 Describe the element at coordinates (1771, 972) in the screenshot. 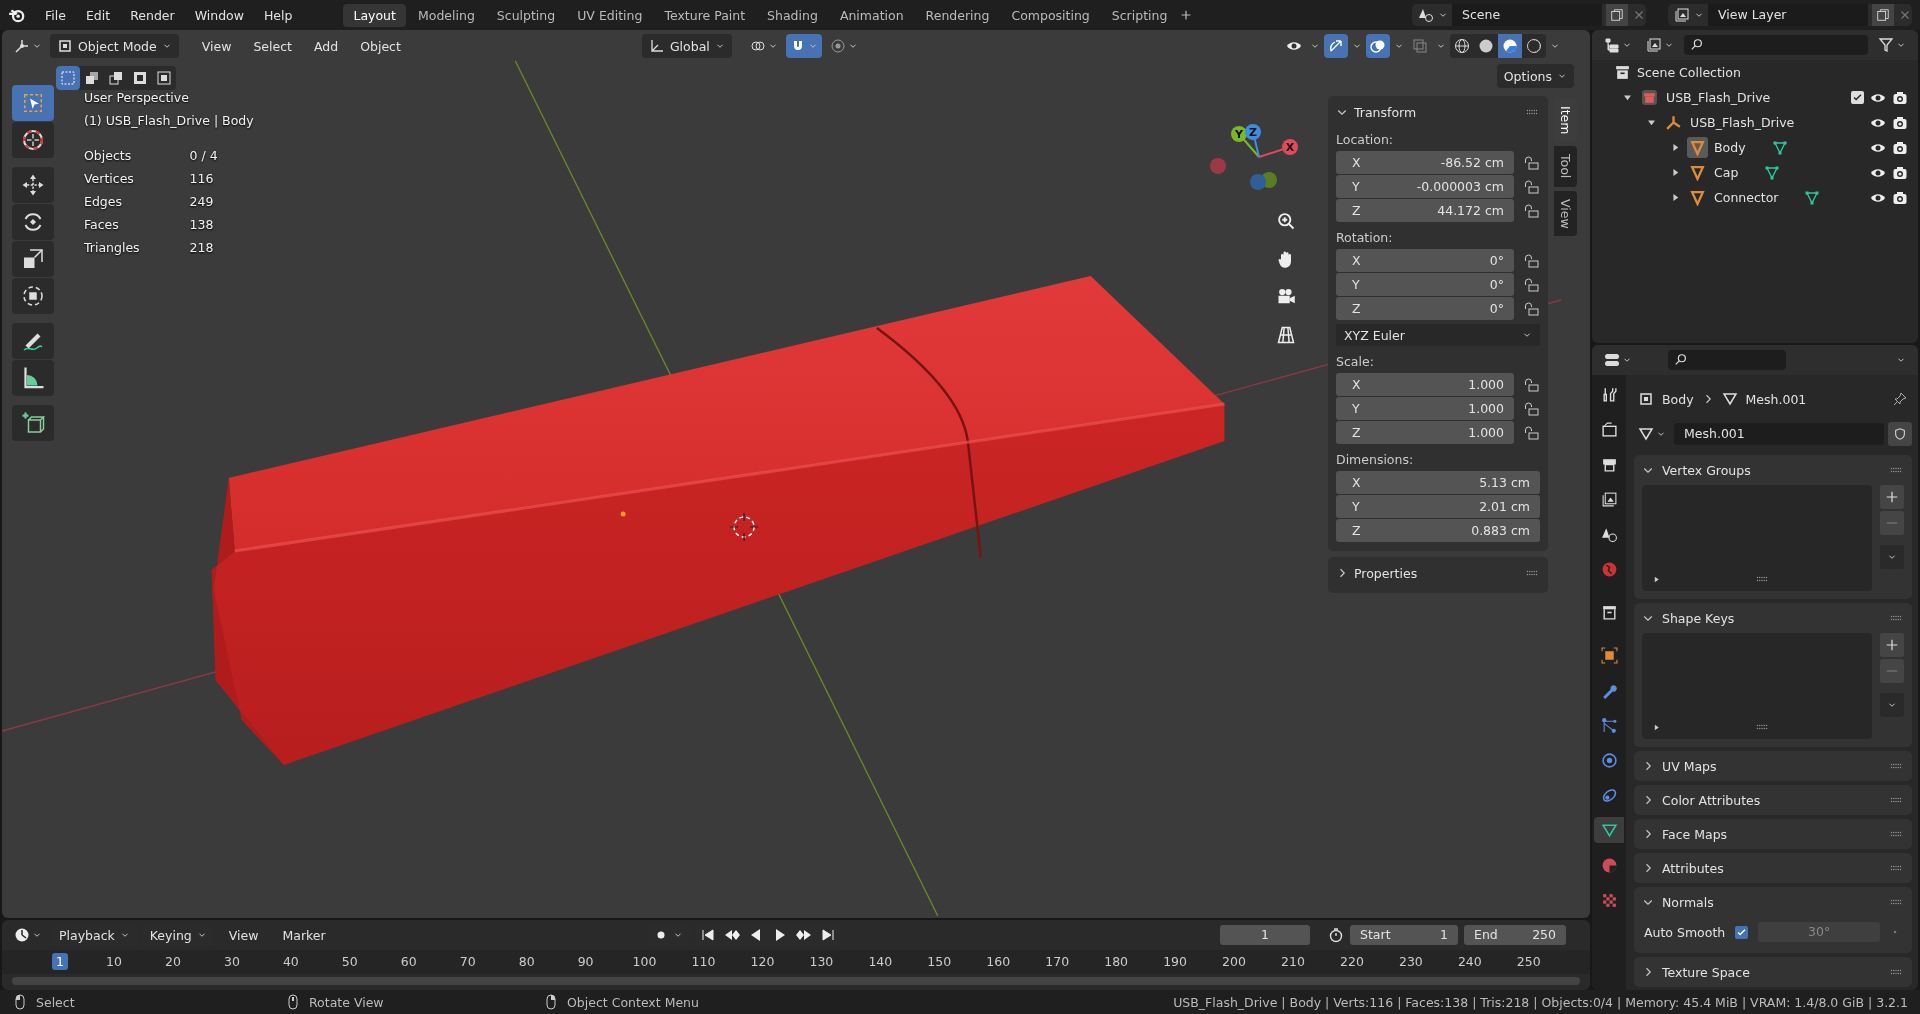

I see `panel-title: Texture Space` at that location.